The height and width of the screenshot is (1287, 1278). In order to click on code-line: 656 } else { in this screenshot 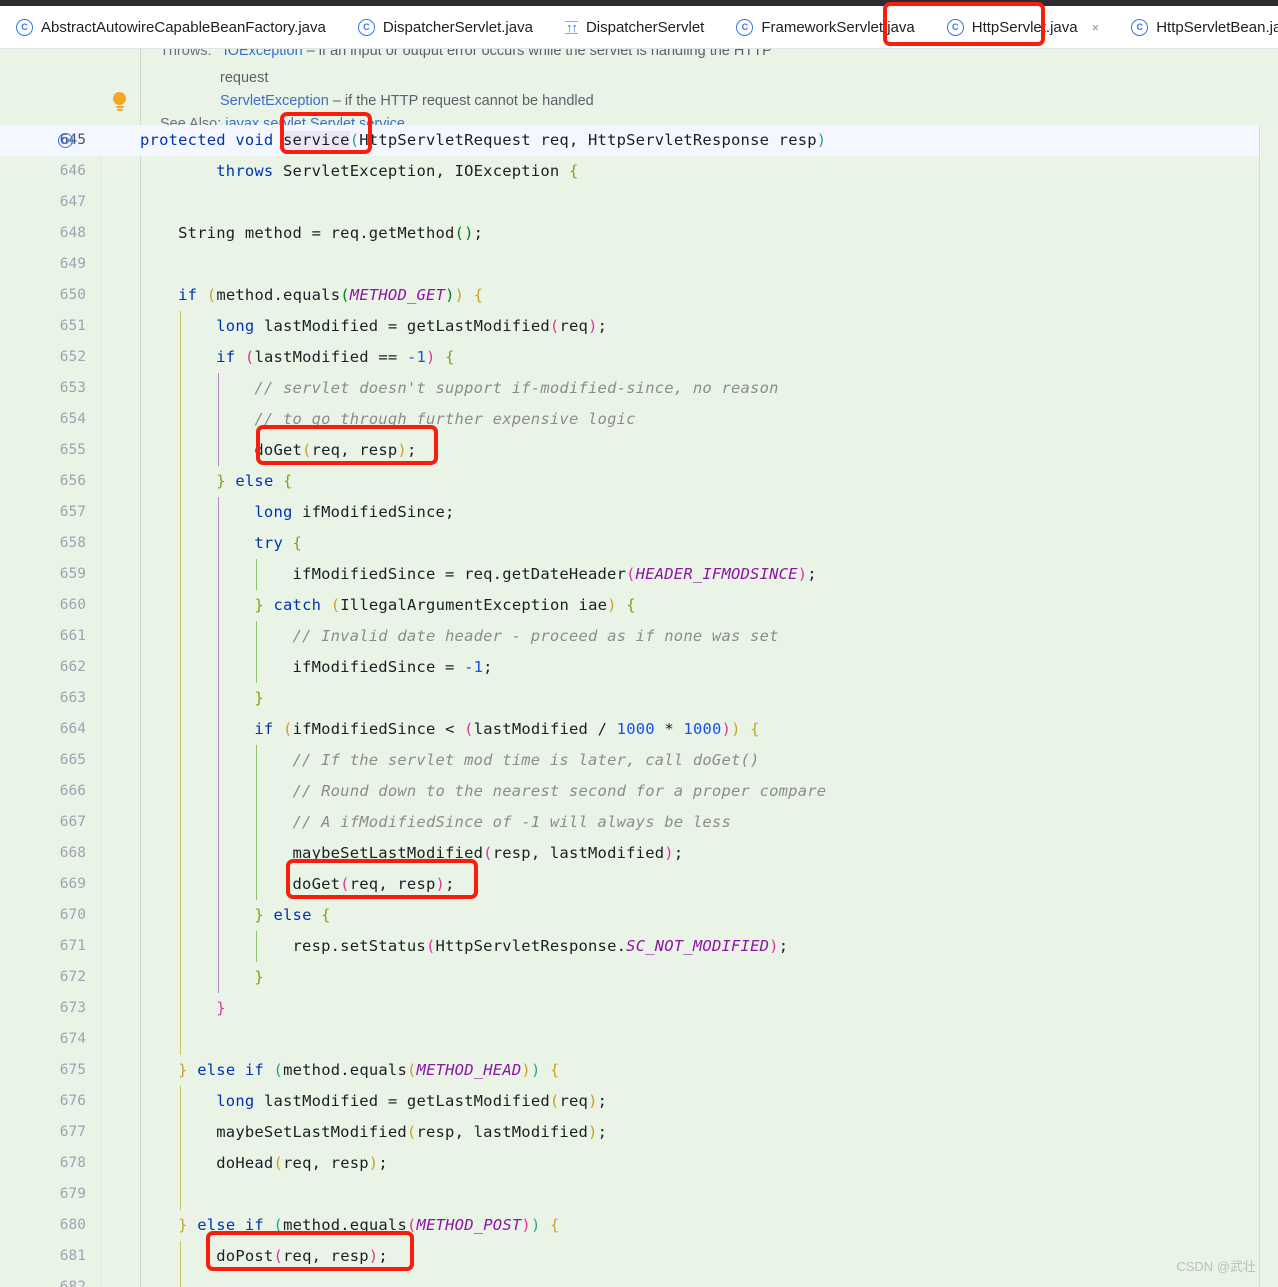, I will do `click(639, 481)`.